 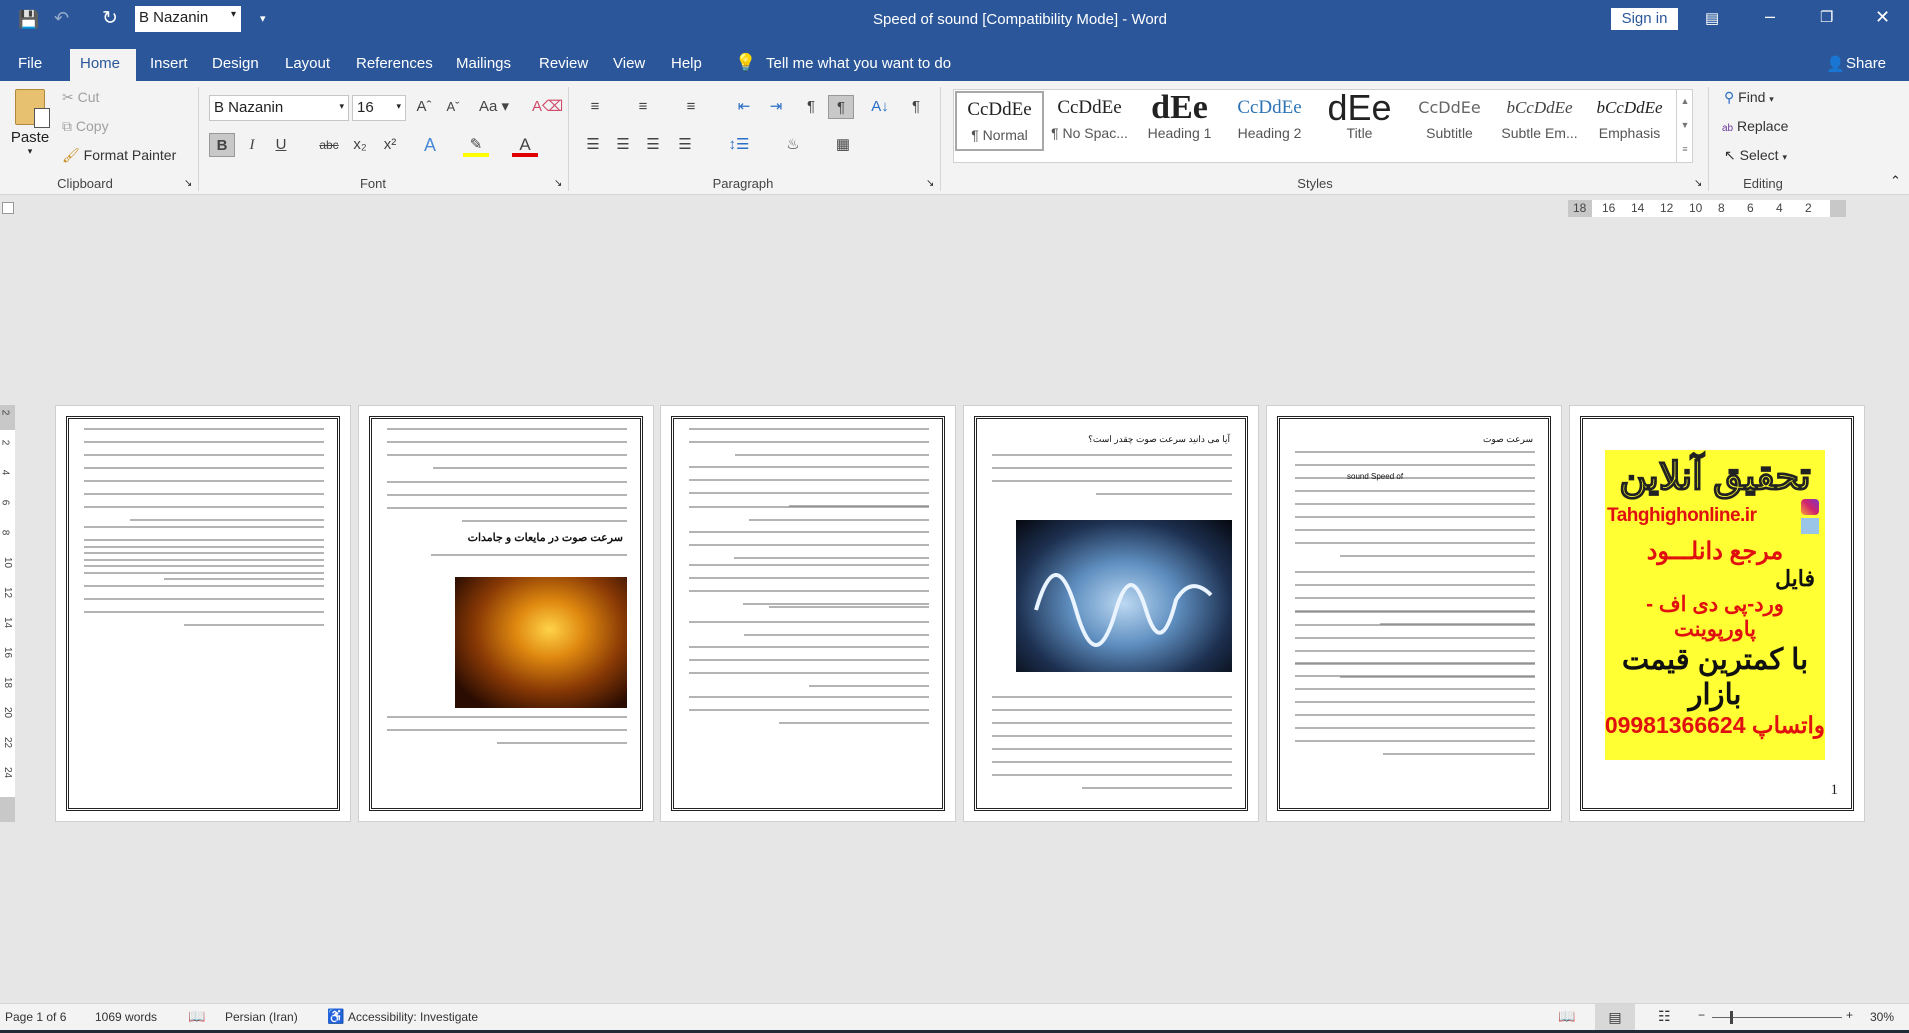 I want to click on cut-button: ✂ Cut, so click(x=80, y=97).